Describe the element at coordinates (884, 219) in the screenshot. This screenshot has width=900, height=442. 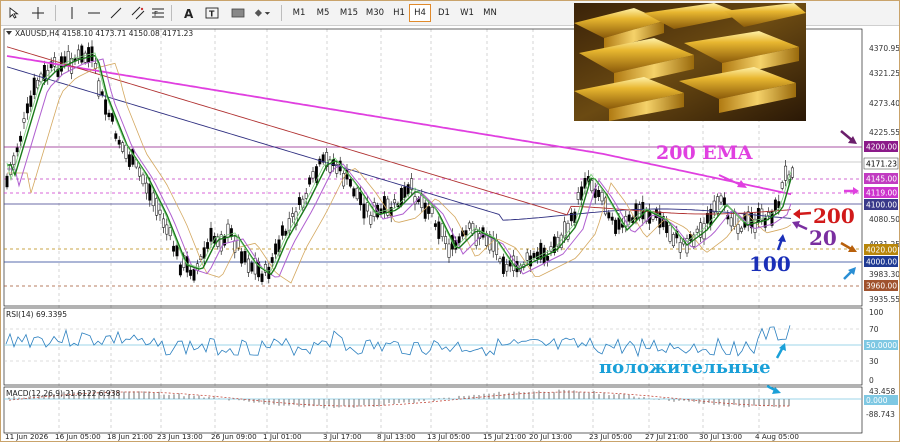
I see `price-tick: 4080.50` at that location.